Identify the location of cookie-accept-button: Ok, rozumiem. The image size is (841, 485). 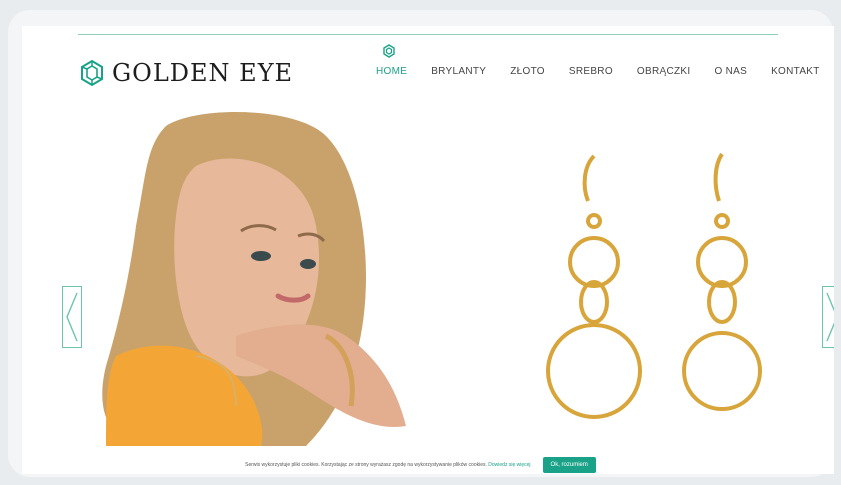
(569, 465).